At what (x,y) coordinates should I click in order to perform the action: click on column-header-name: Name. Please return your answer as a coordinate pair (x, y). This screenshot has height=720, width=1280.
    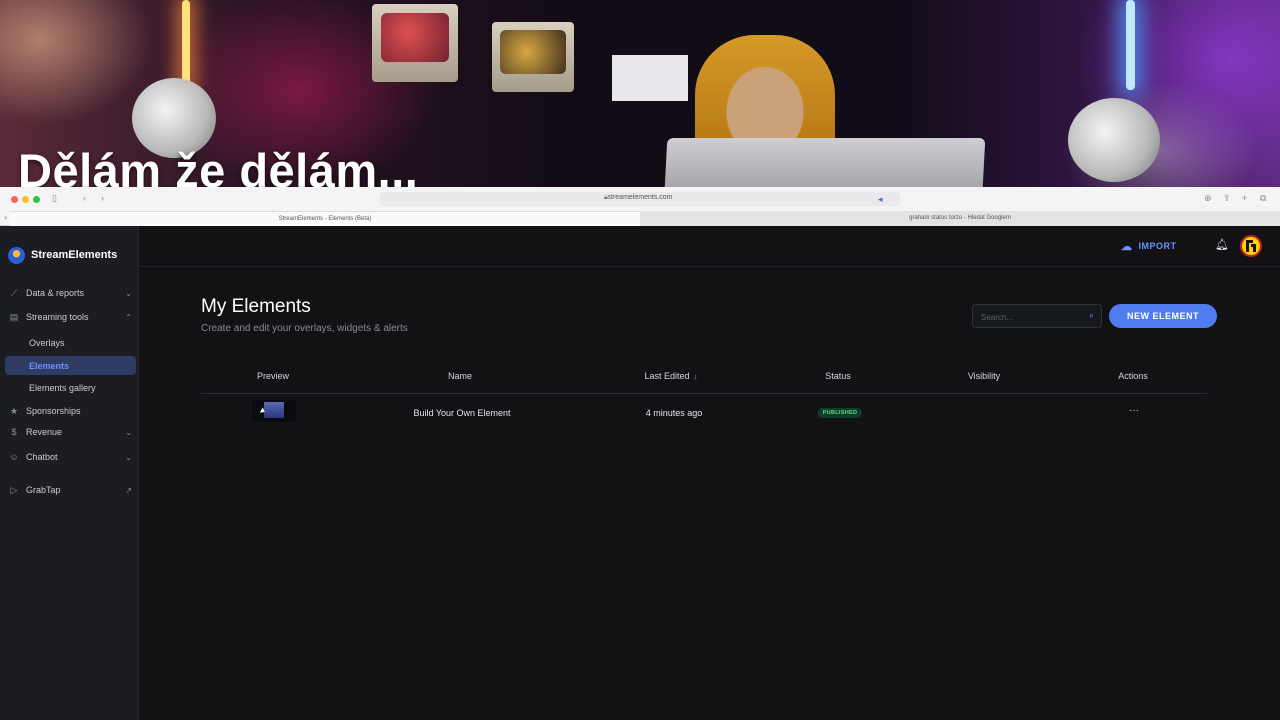
    Looking at the image, I should click on (460, 376).